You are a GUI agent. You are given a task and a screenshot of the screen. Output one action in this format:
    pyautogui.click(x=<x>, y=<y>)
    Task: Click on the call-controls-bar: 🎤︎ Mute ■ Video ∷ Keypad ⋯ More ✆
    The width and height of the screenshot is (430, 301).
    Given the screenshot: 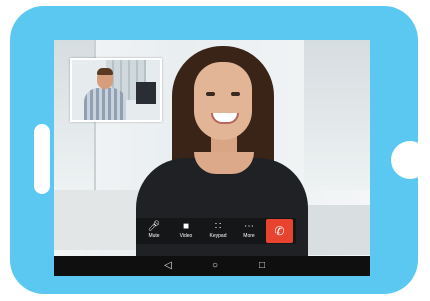 What is the action you would take?
    pyautogui.click(x=216, y=231)
    